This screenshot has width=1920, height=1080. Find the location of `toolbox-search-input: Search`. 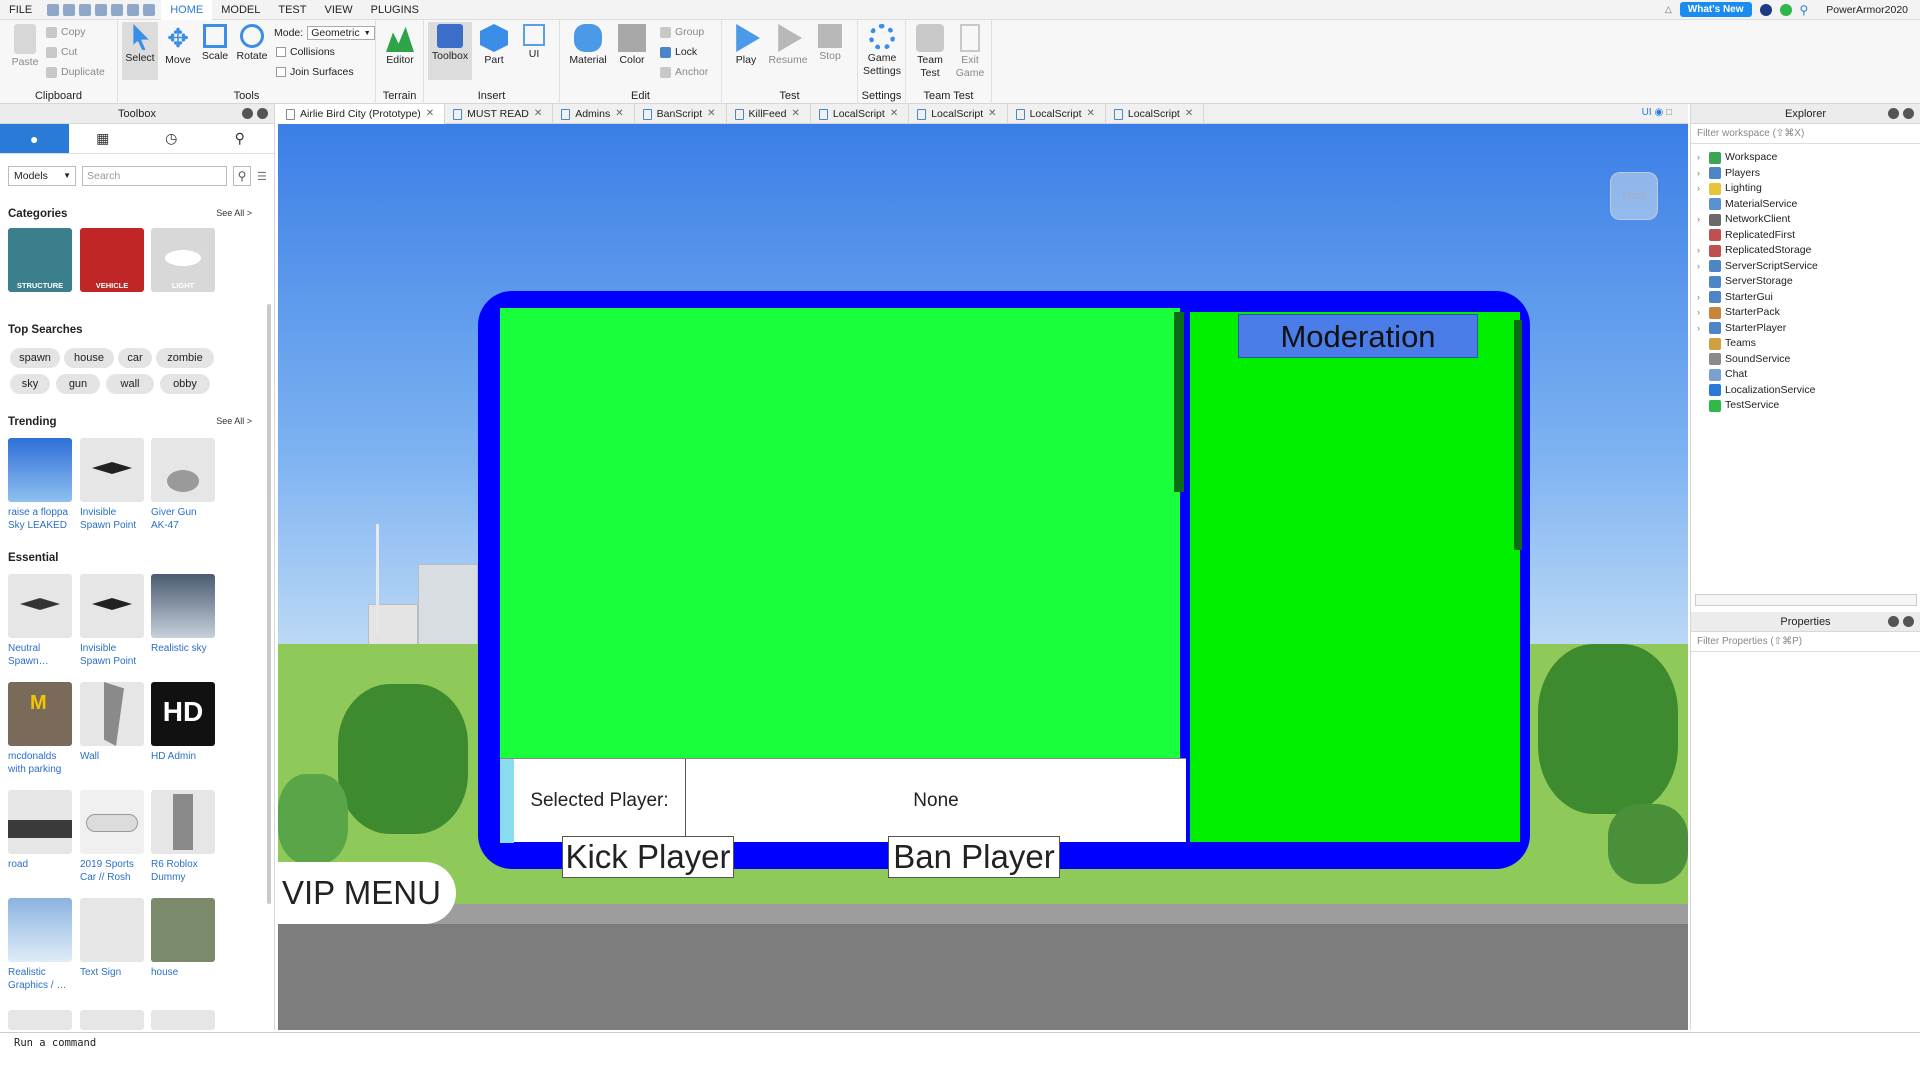

toolbox-search-input: Search is located at coordinates (154, 176).